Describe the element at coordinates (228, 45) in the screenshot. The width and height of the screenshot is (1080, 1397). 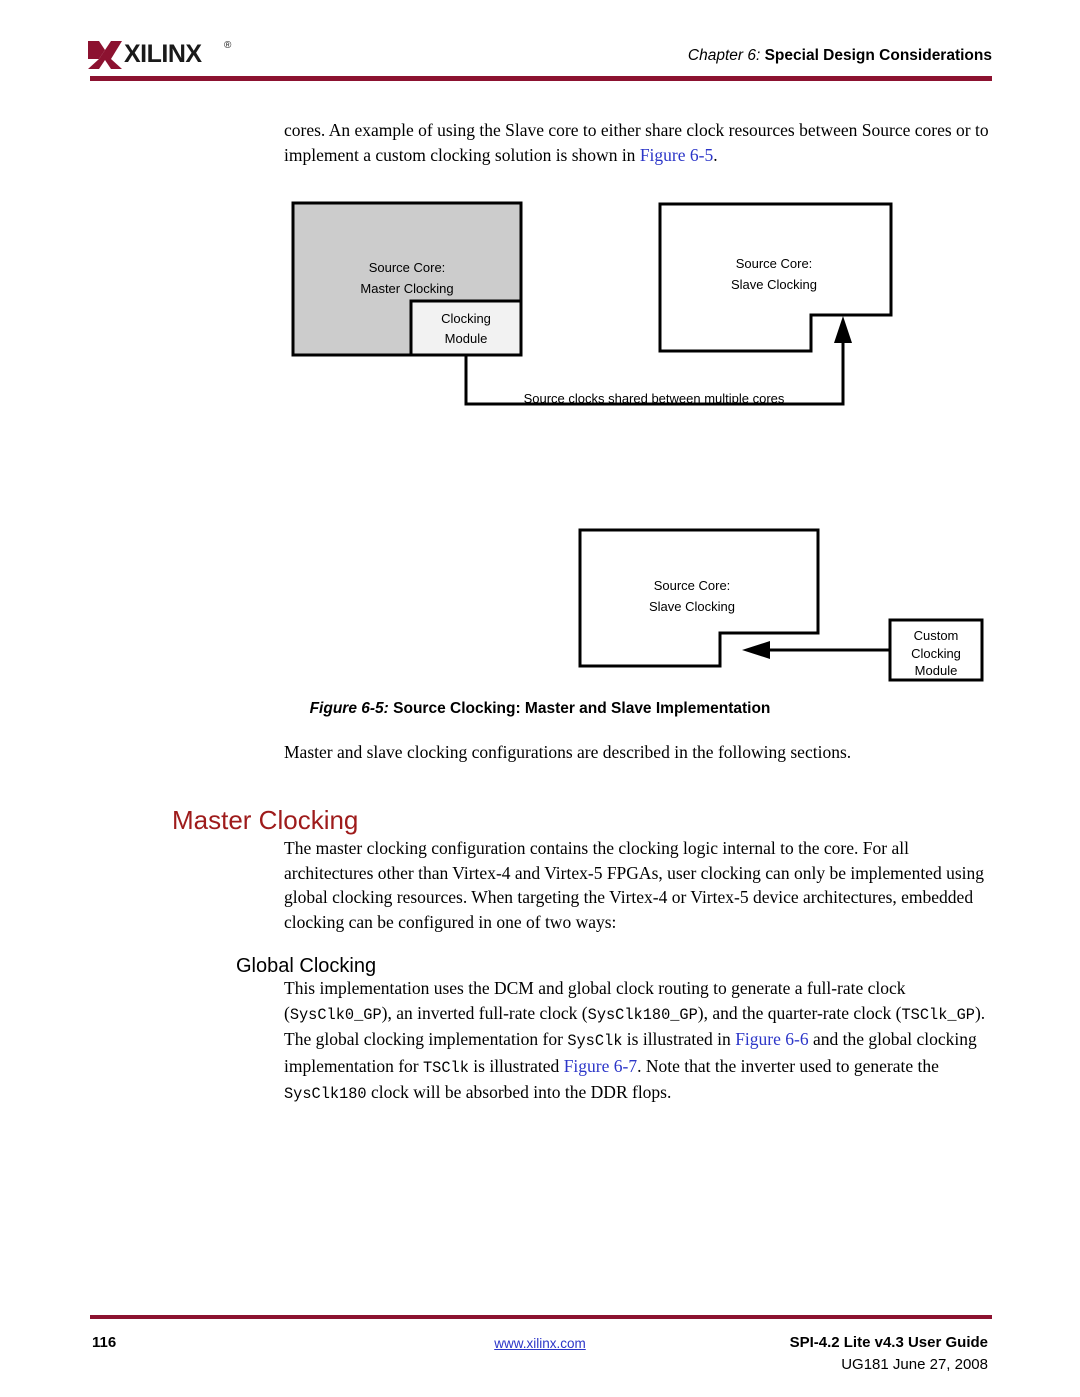
I see `registered-trademark-icon: ®` at that location.